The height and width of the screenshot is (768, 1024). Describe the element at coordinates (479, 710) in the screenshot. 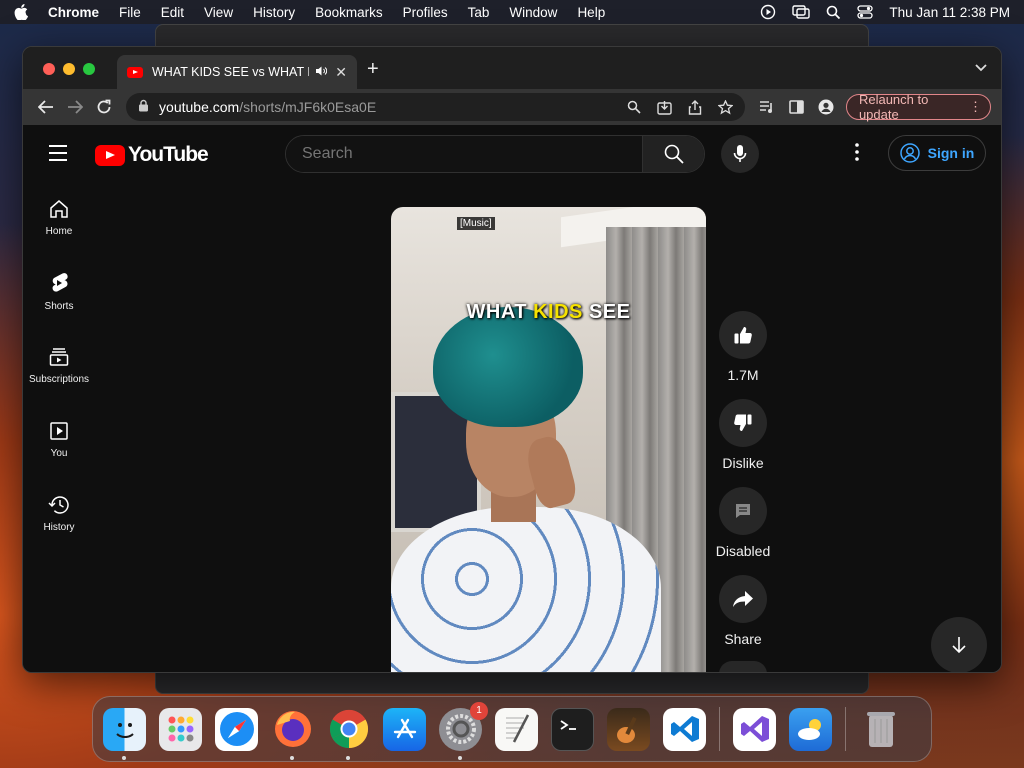

I see `settings-badge: 1` at that location.